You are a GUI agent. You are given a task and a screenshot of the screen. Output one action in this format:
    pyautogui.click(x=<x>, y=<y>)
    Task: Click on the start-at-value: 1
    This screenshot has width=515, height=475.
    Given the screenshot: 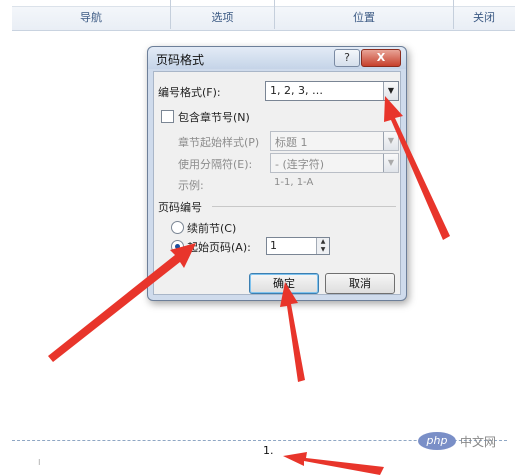 What is the action you would take?
    pyautogui.click(x=273, y=245)
    